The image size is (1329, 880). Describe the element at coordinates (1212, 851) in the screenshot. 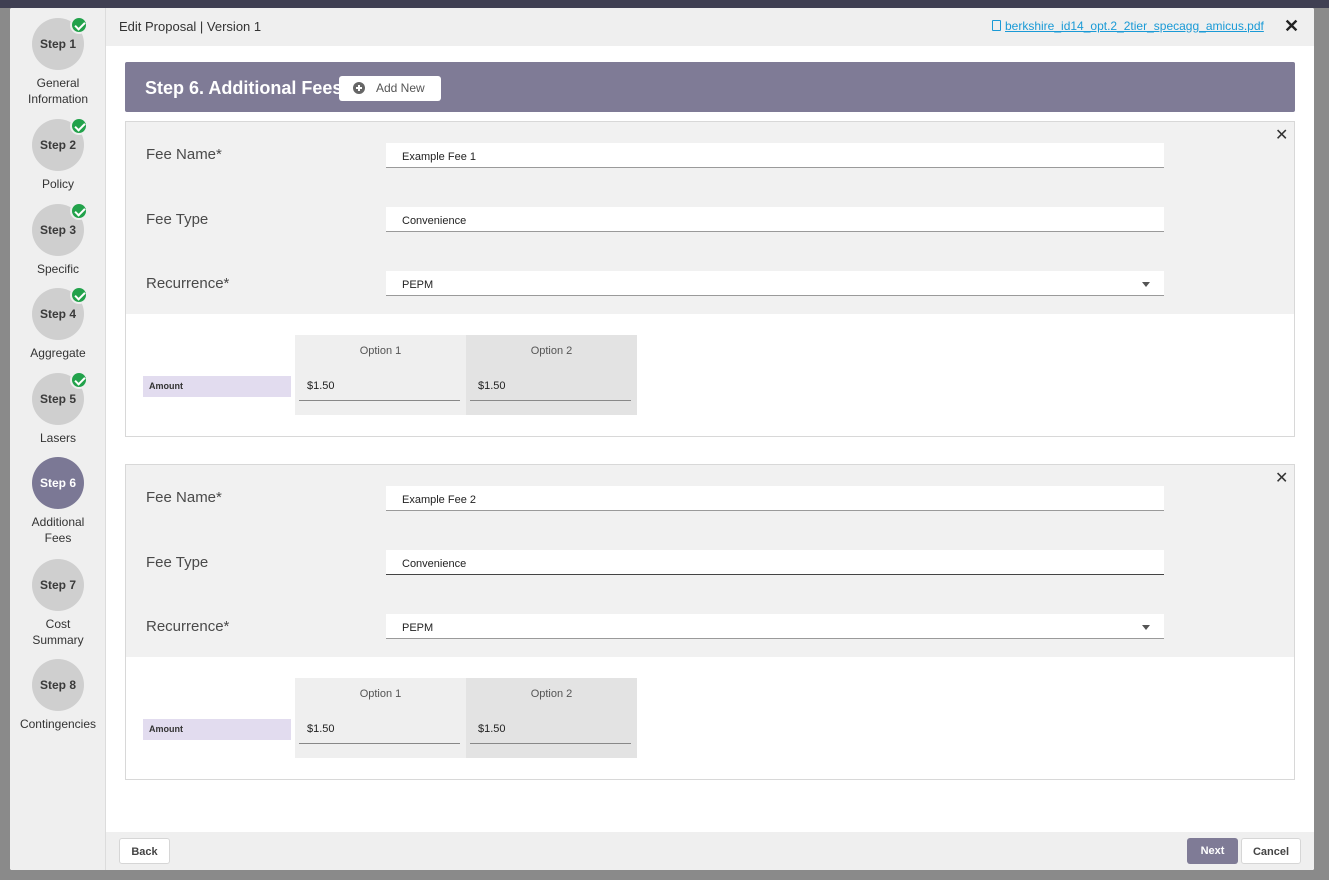

I see `next-button: Next` at that location.